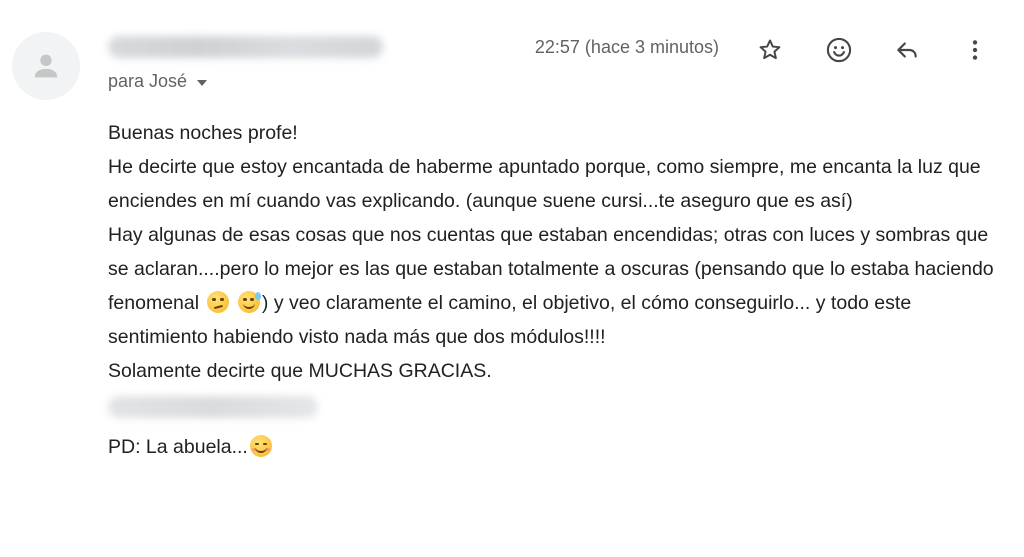 This screenshot has height=557, width=1024. I want to click on more-vert-icon, so click(975, 50).